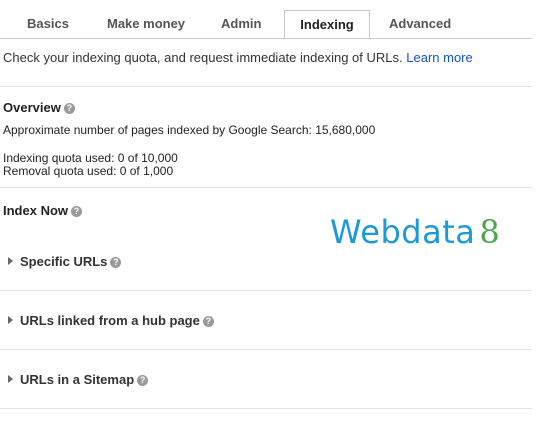 Image resolution: width=545 pixels, height=433 pixels. I want to click on index-now-title: Index Now, so click(36, 210).